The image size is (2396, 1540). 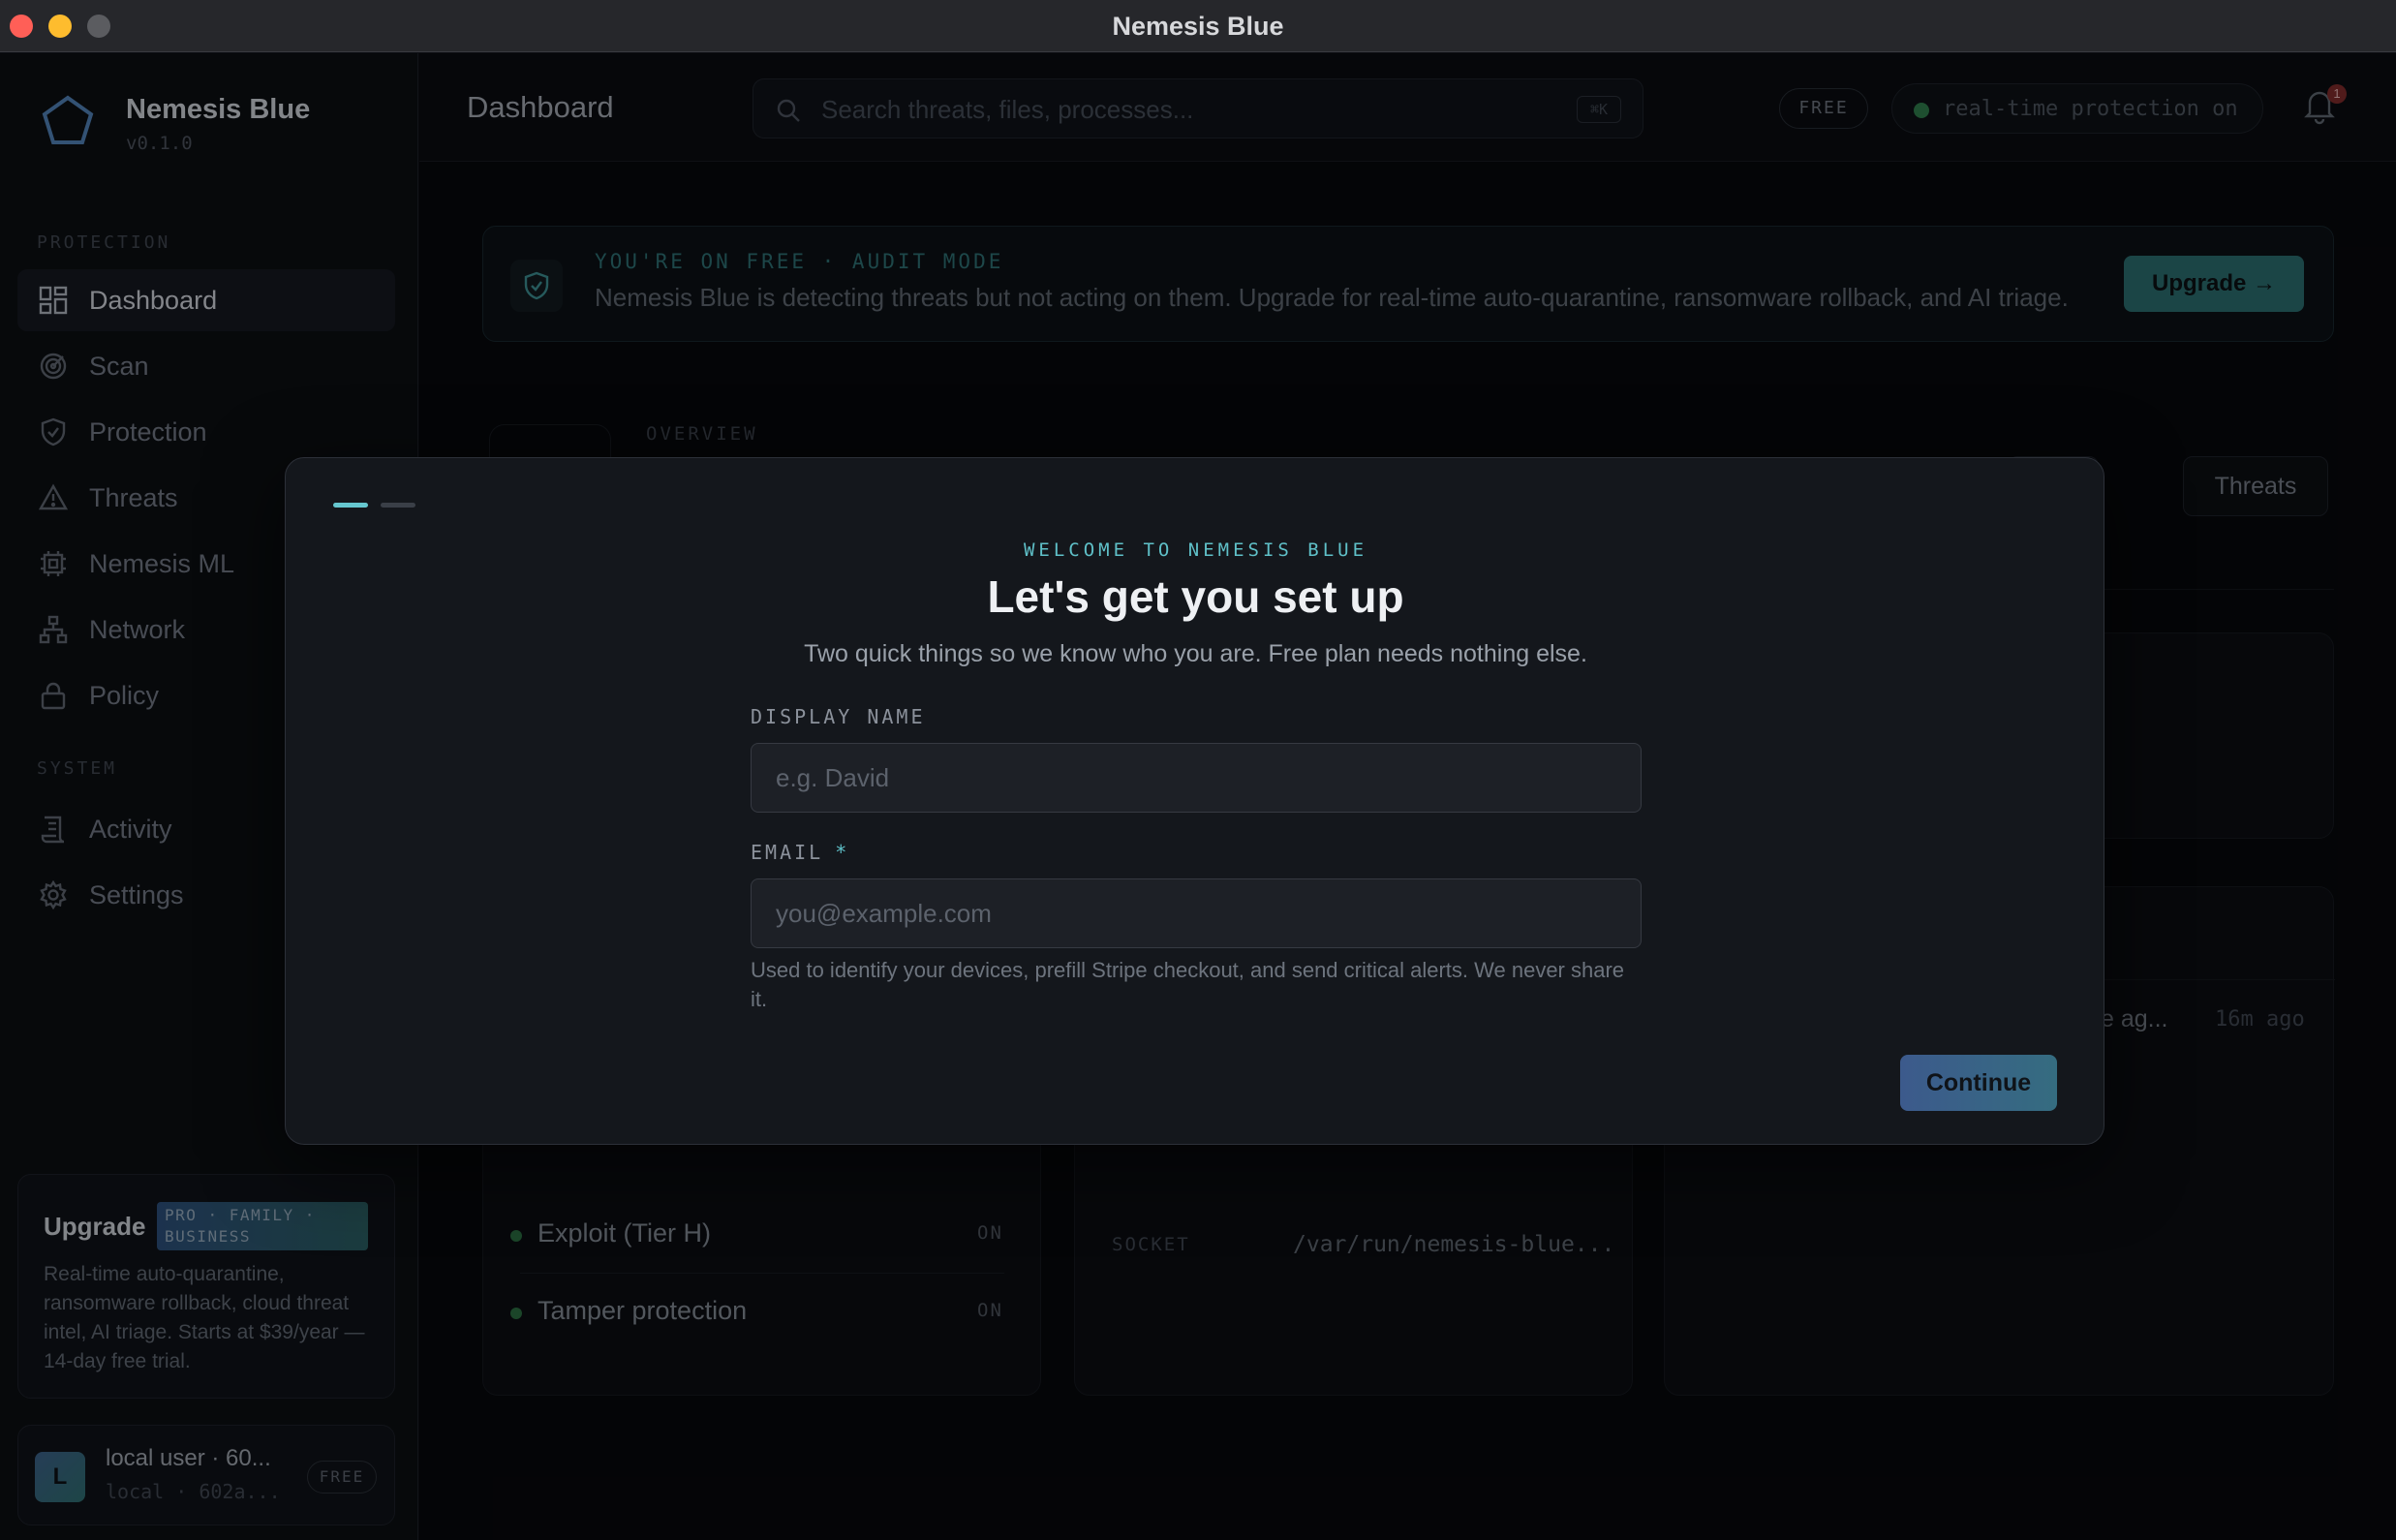 What do you see at coordinates (1195, 550) in the screenshot?
I see `modal-eyebrow: WELCOME TO NEMESIS BLUE` at bounding box center [1195, 550].